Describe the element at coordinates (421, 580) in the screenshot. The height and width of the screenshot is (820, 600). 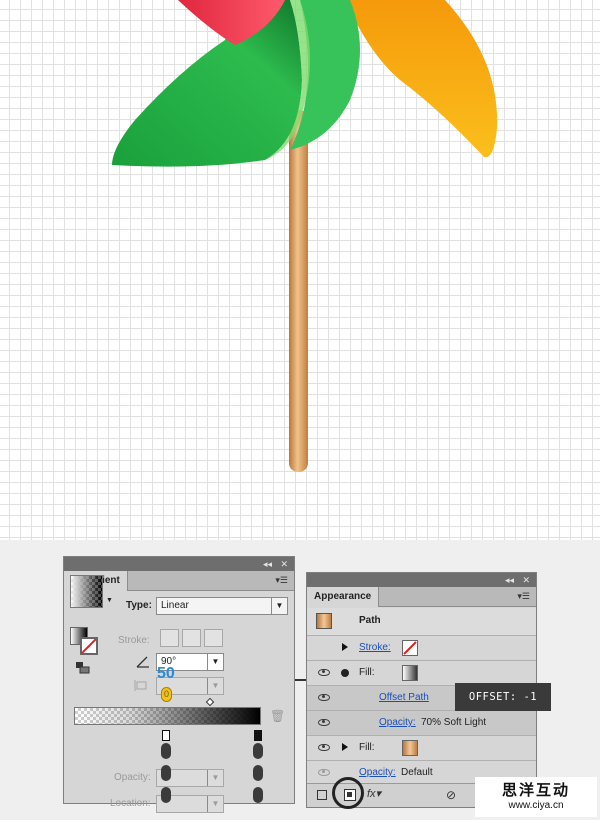
I see `appearance-panel-titlebar: ◂◂ ✕` at that location.